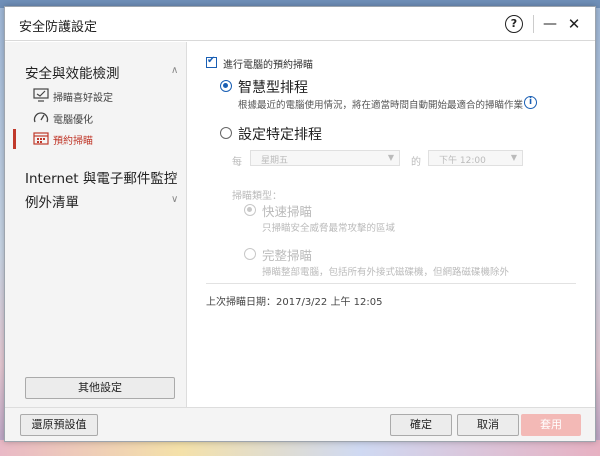  I want to click on quick-scan-radio, so click(250, 210).